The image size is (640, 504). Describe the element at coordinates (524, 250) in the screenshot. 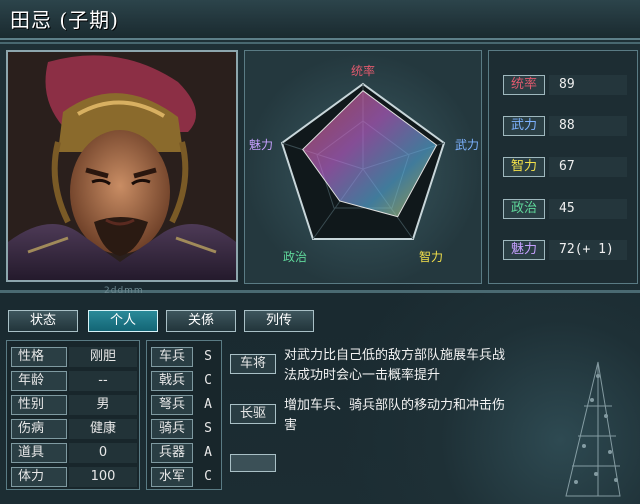

I see `stat-label-mei: 魅力` at that location.